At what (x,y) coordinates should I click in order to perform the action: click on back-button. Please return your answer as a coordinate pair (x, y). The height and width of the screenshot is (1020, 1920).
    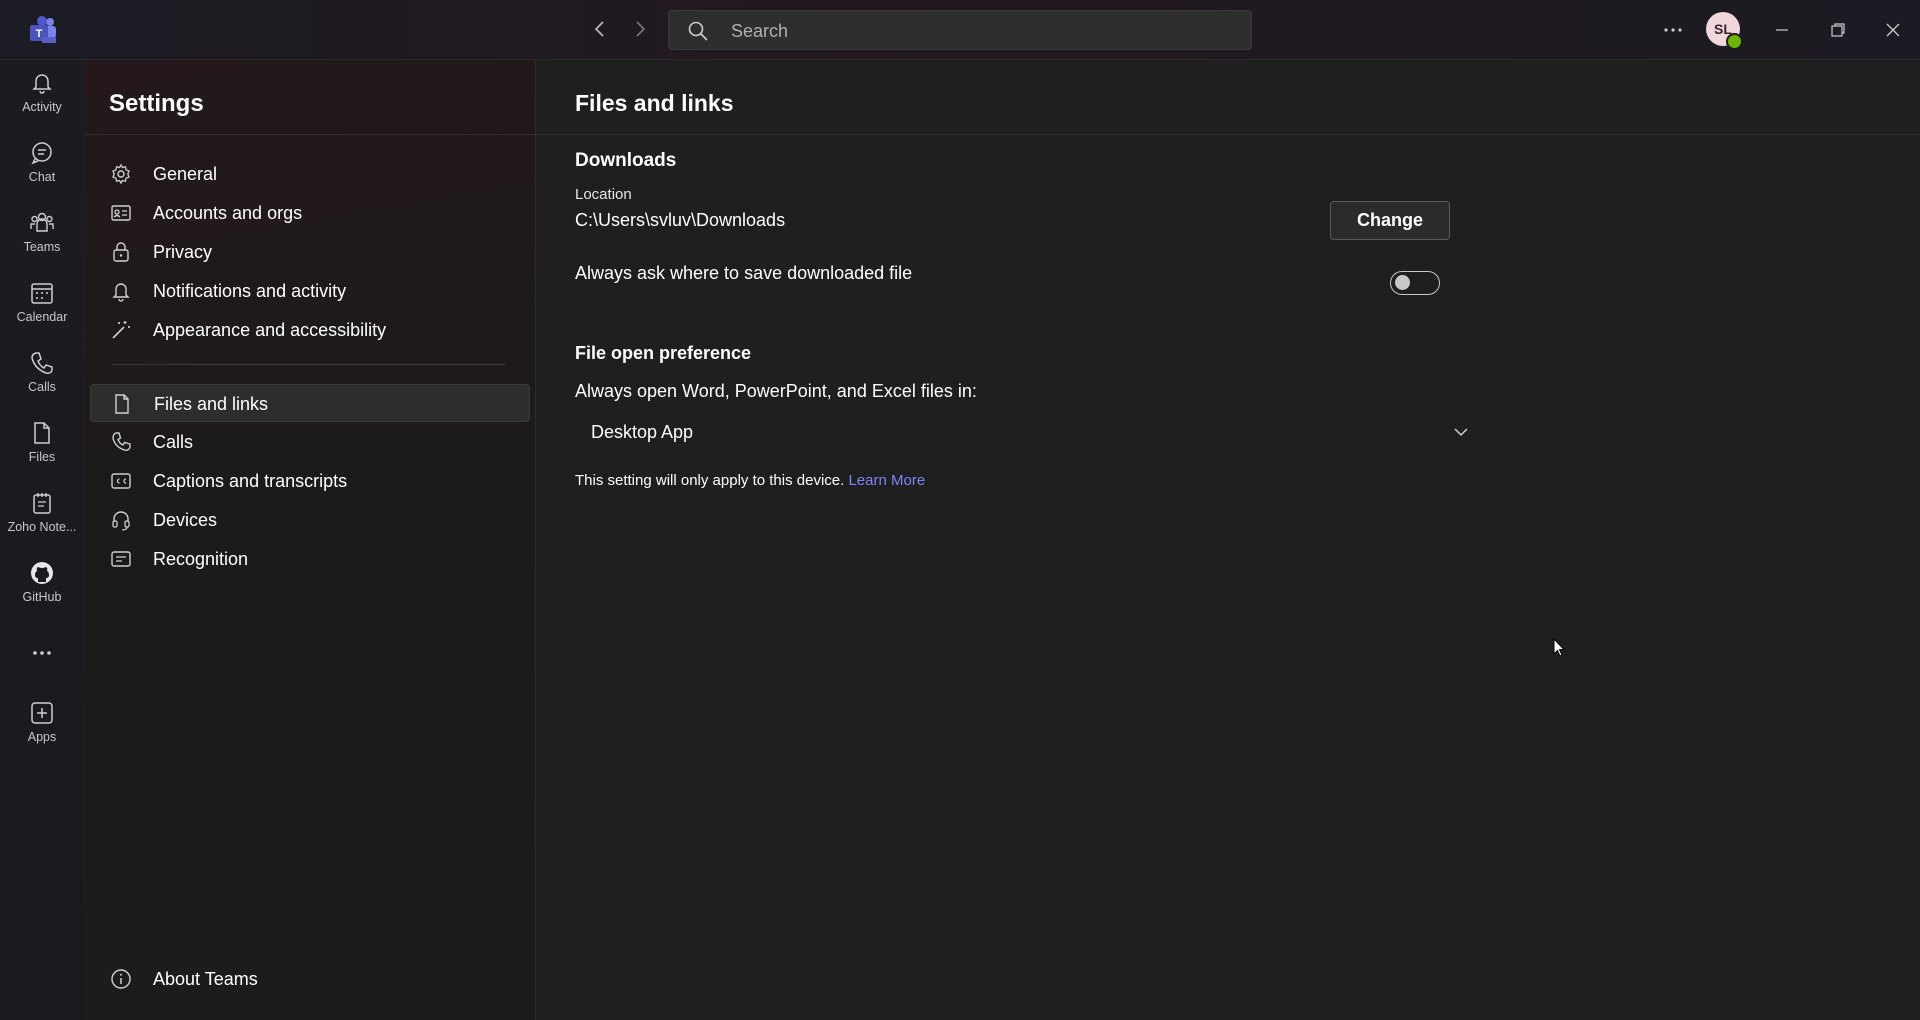
    Looking at the image, I should click on (600, 29).